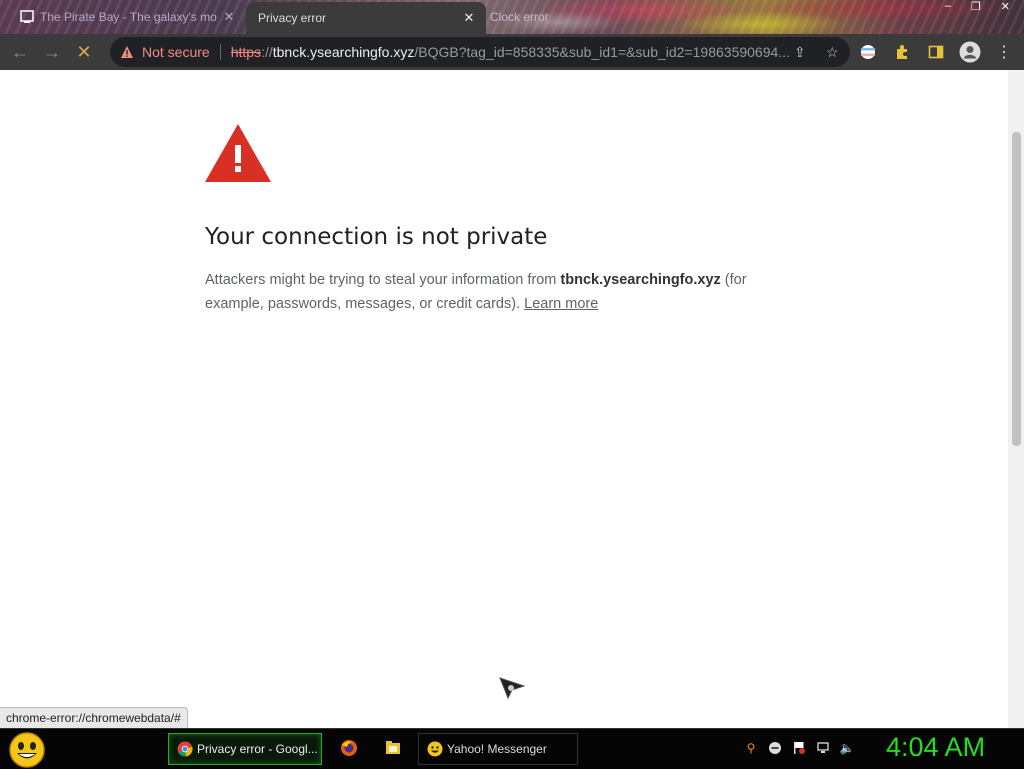 The image size is (1024, 769). I want to click on task-label: Yahoo! Messenger, so click(497, 749).